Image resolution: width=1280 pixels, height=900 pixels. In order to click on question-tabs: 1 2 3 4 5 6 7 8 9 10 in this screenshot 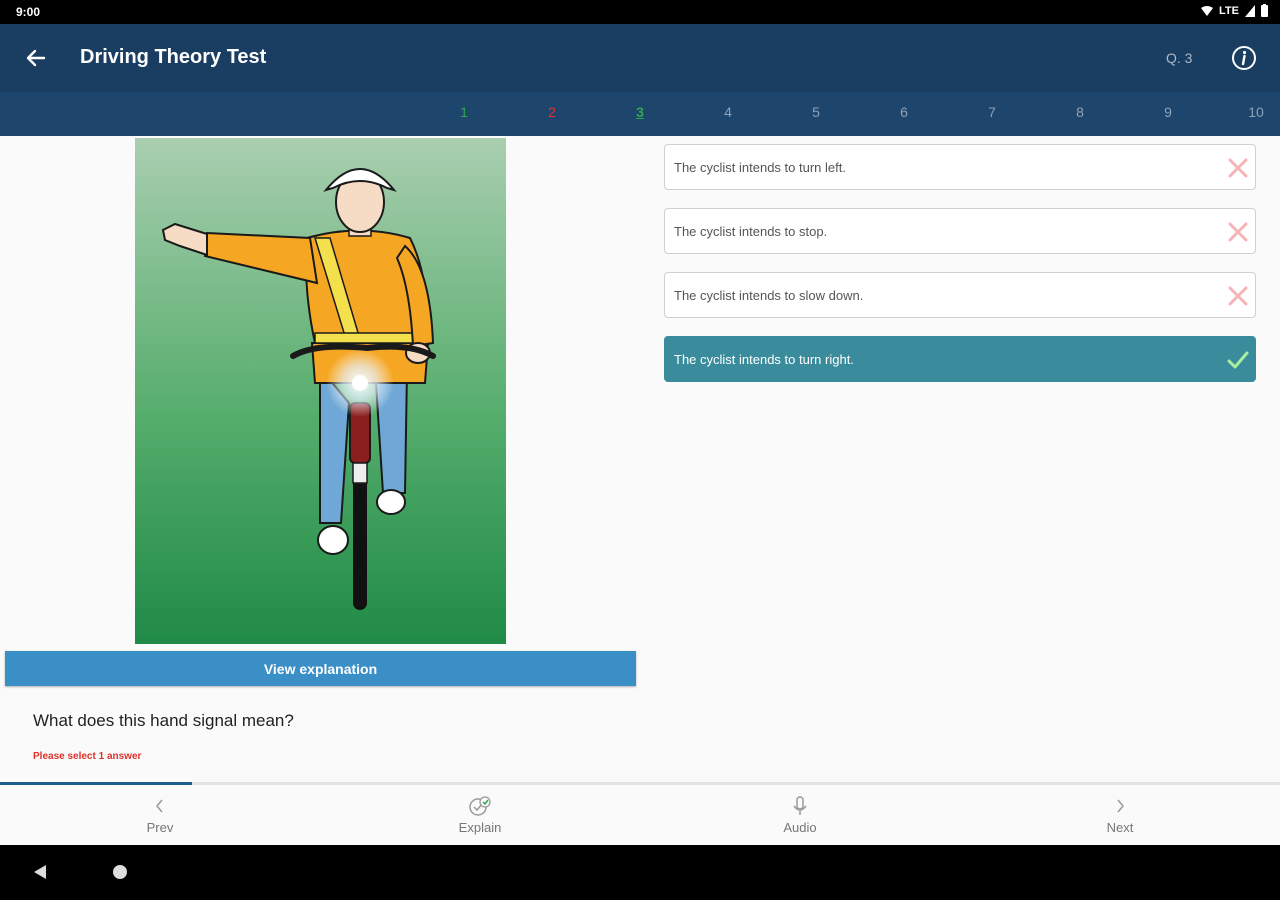, I will do `click(640, 114)`.